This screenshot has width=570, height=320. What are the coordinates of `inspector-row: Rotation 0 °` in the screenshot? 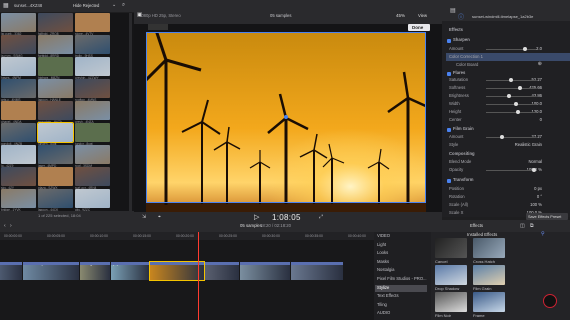 It's located at (508, 197).